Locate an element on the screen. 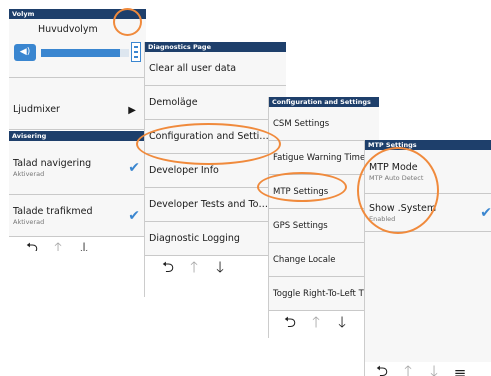 The image size is (491, 376). list-item: Fatigue Warning Time is located at coordinates (324, 158).